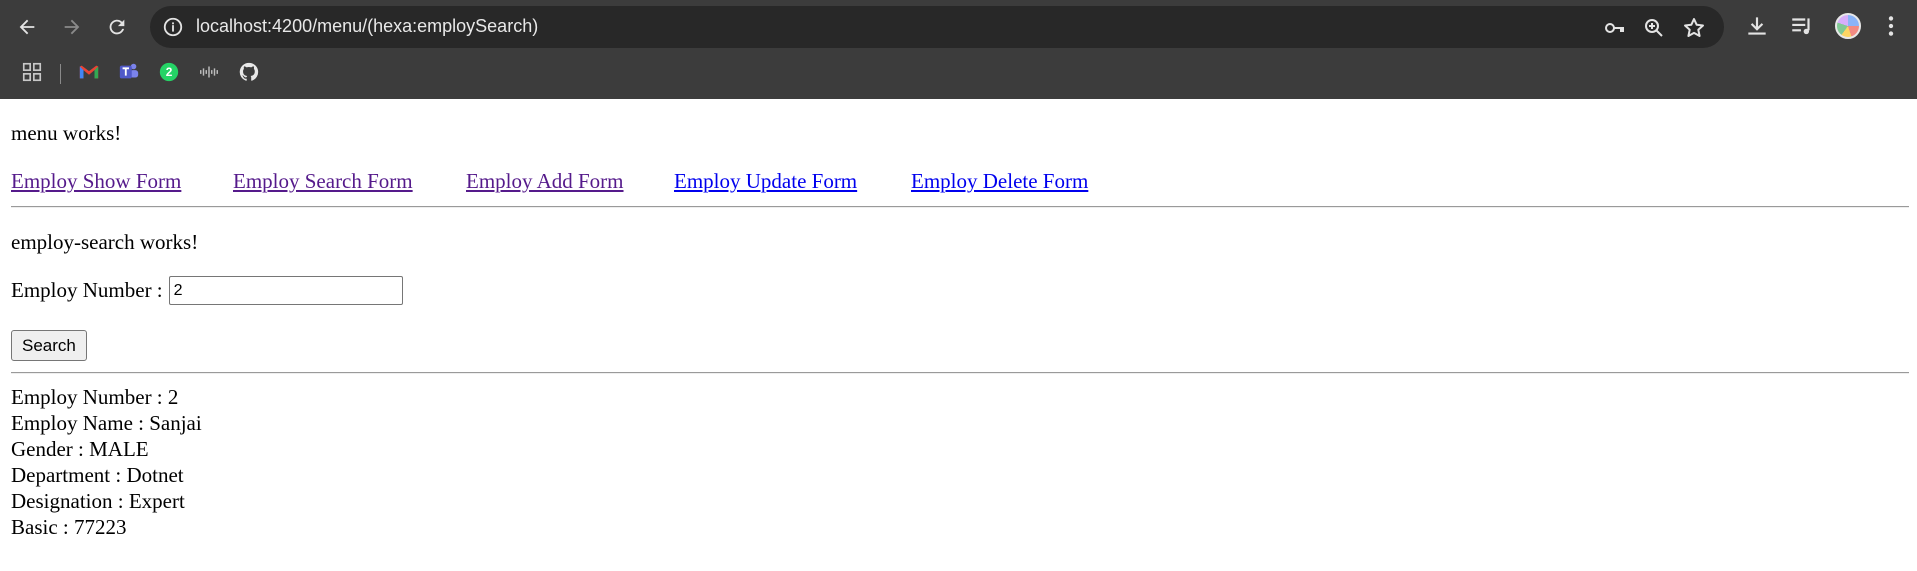 The width and height of the screenshot is (1917, 571). What do you see at coordinates (96, 181) in the screenshot?
I see `link-employ-show-form: Employ Show Form` at bounding box center [96, 181].